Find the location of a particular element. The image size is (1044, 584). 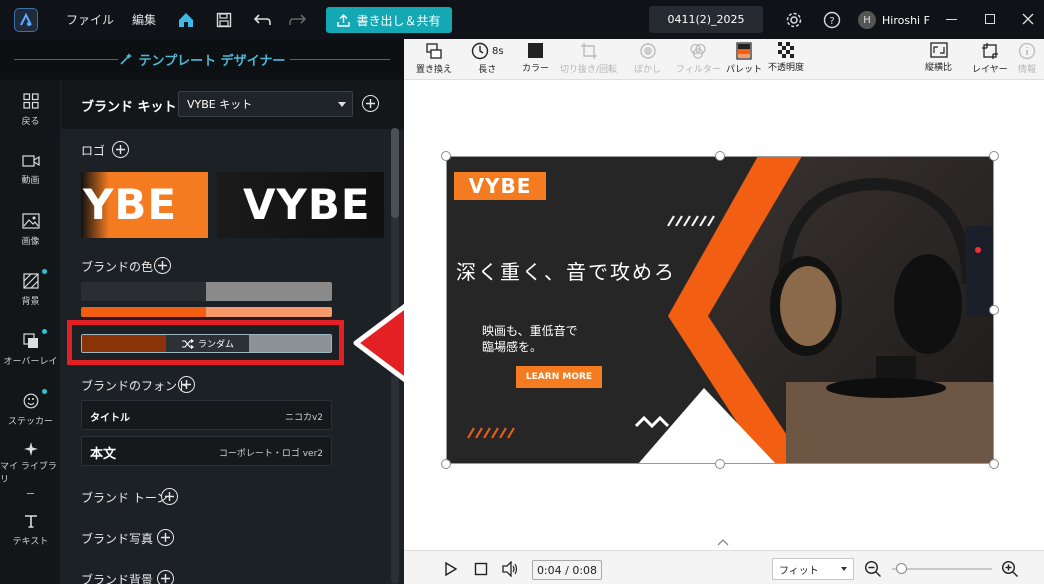

opacity-tool: 不透明度 is located at coordinates (786, 57).